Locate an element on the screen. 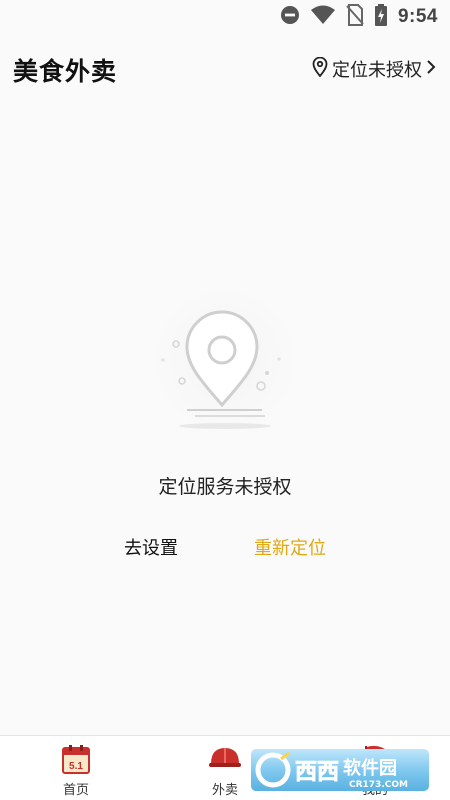 The height and width of the screenshot is (800, 450). watermark-logo: 西西 软件园 CR173.COM is located at coordinates (340, 770).